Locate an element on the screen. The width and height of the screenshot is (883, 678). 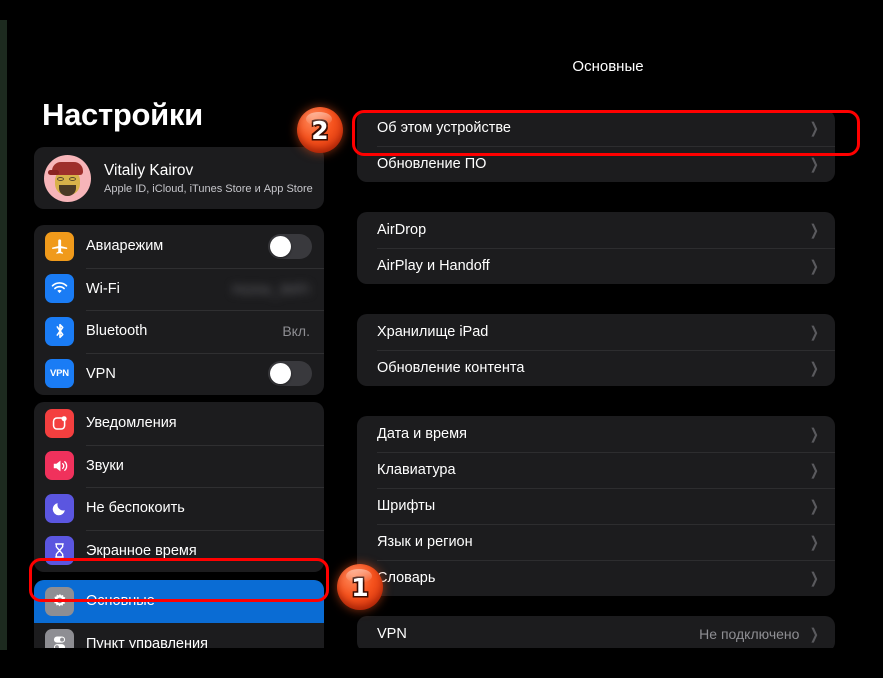
annotation-badge-1: 1 is located at coordinates (360, 587).